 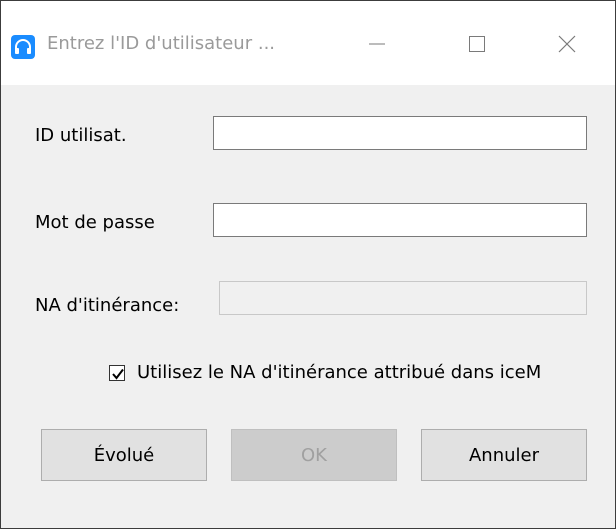 I want to click on roaming-input, so click(x=403, y=298).